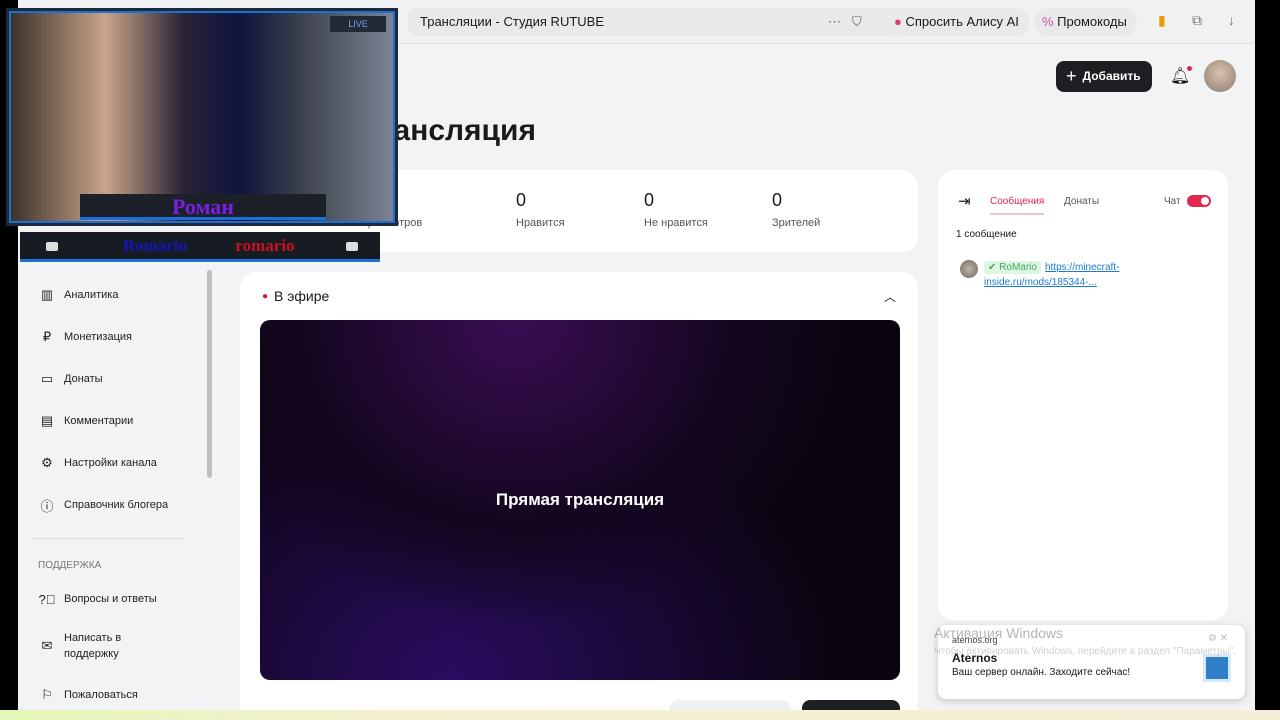 Image resolution: width=1280 pixels, height=720 pixels. What do you see at coordinates (110, 599) in the screenshot?
I see `sidebar-item-label: Вопросы и ответы` at bounding box center [110, 599].